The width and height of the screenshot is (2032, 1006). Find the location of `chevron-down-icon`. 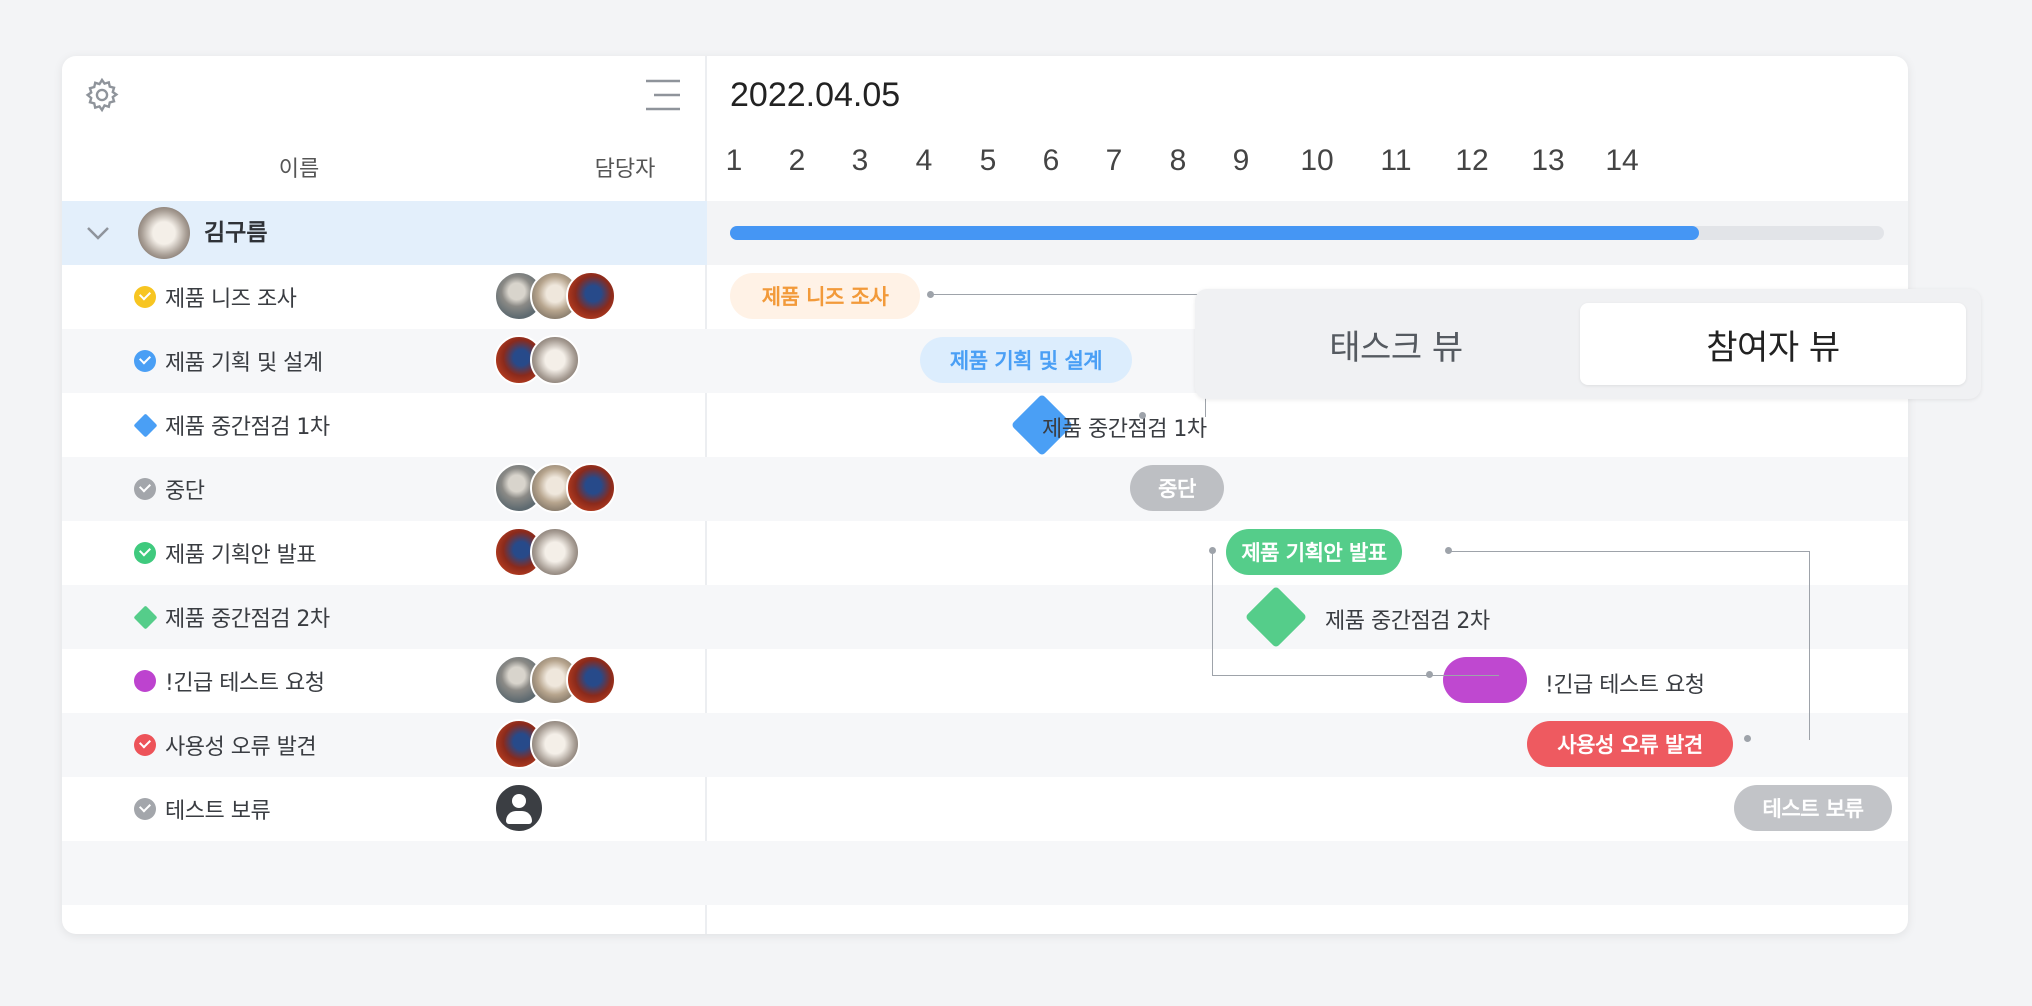

chevron-down-icon is located at coordinates (98, 233).